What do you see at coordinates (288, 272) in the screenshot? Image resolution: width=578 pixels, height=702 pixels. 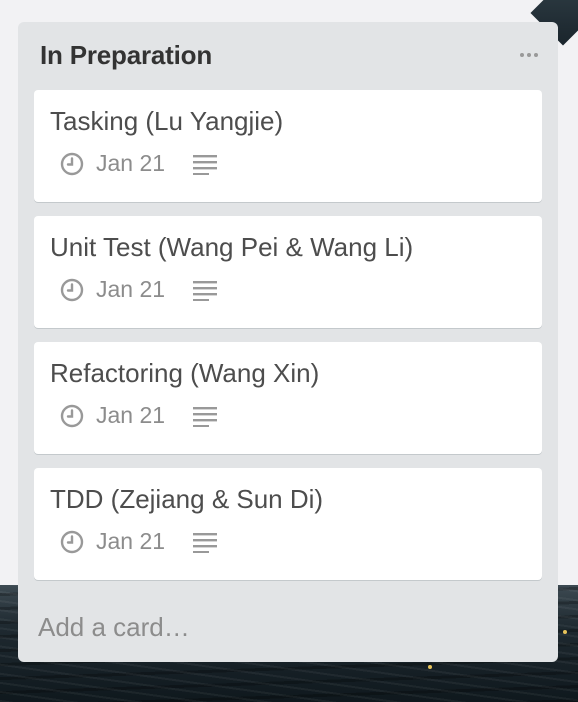 I see `card-unit-test: Unit Test (Wang Pei & Wang Li) Jan 21` at bounding box center [288, 272].